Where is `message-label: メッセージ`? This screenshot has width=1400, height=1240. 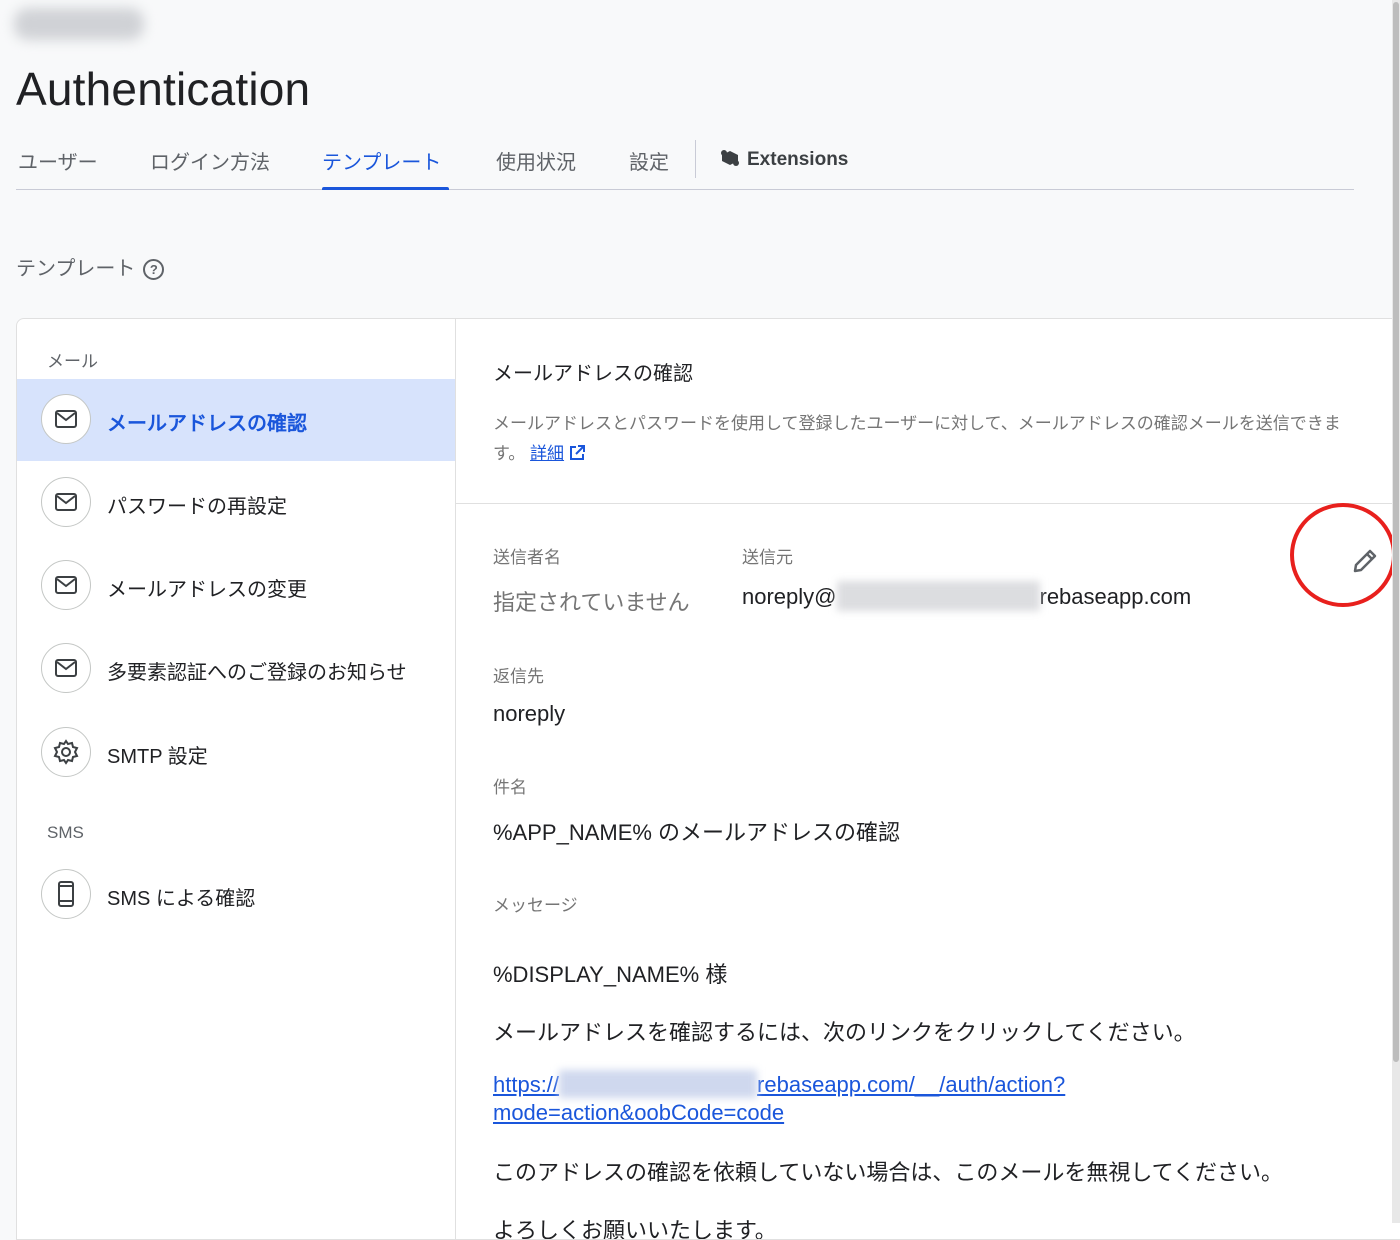 message-label: メッセージ is located at coordinates (535, 905).